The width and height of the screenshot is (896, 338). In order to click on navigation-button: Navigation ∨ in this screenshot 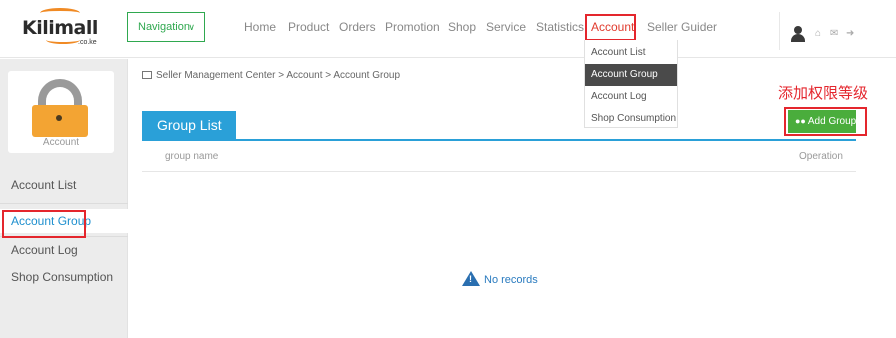, I will do `click(166, 27)`.